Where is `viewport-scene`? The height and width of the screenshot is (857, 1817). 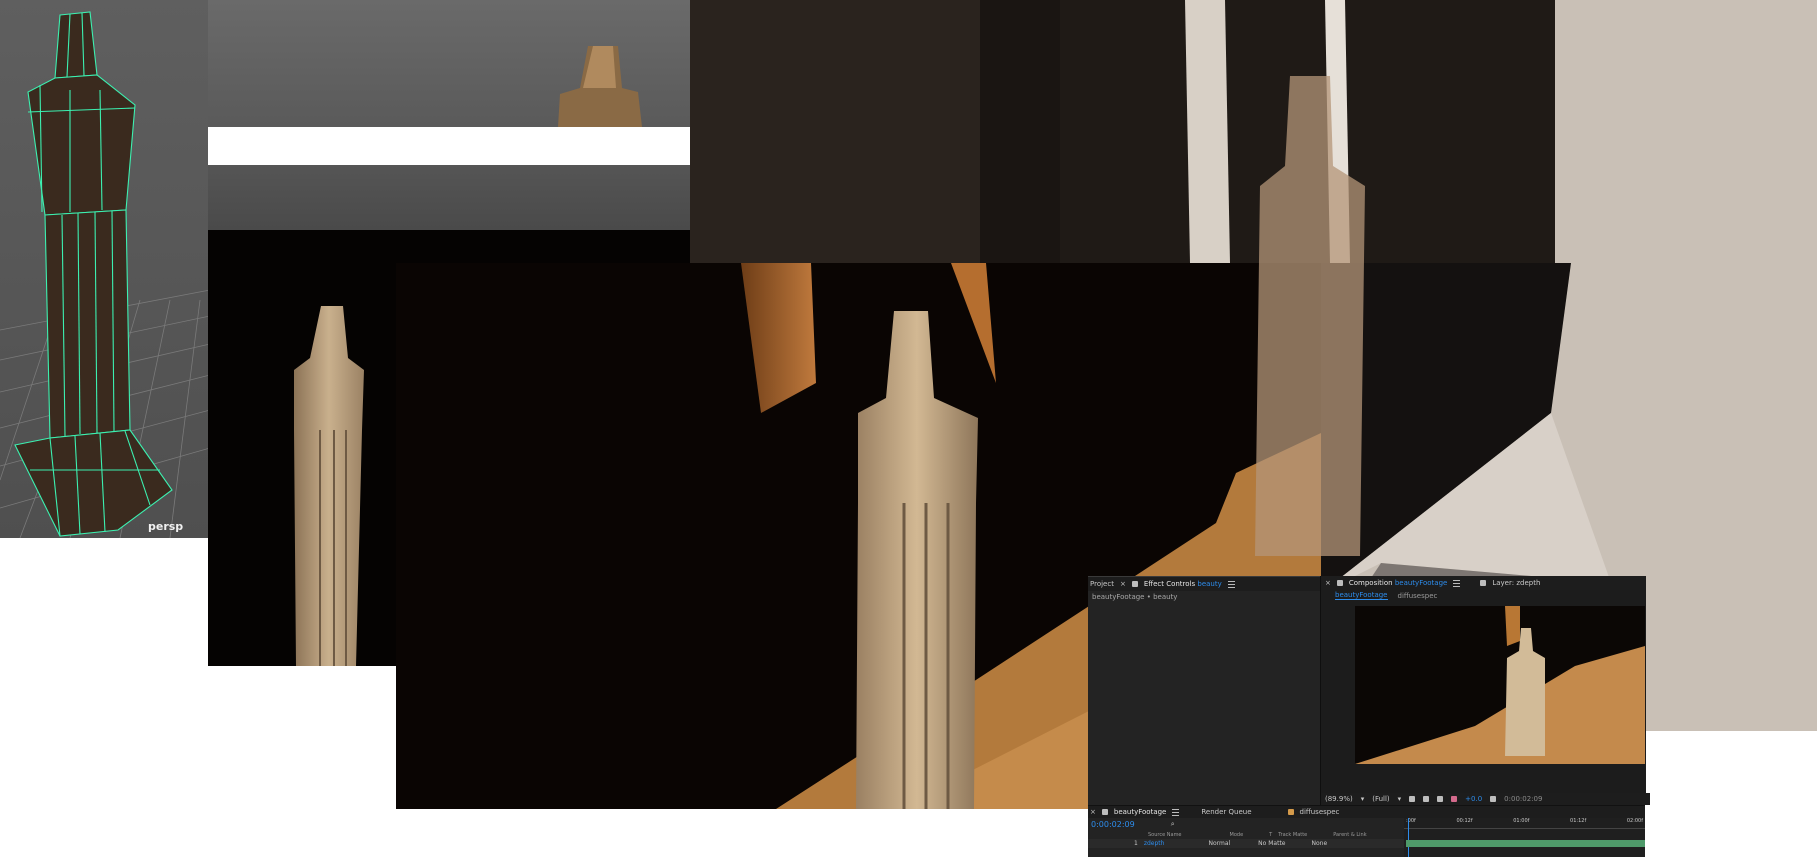
viewport-scene is located at coordinates (105, 274).